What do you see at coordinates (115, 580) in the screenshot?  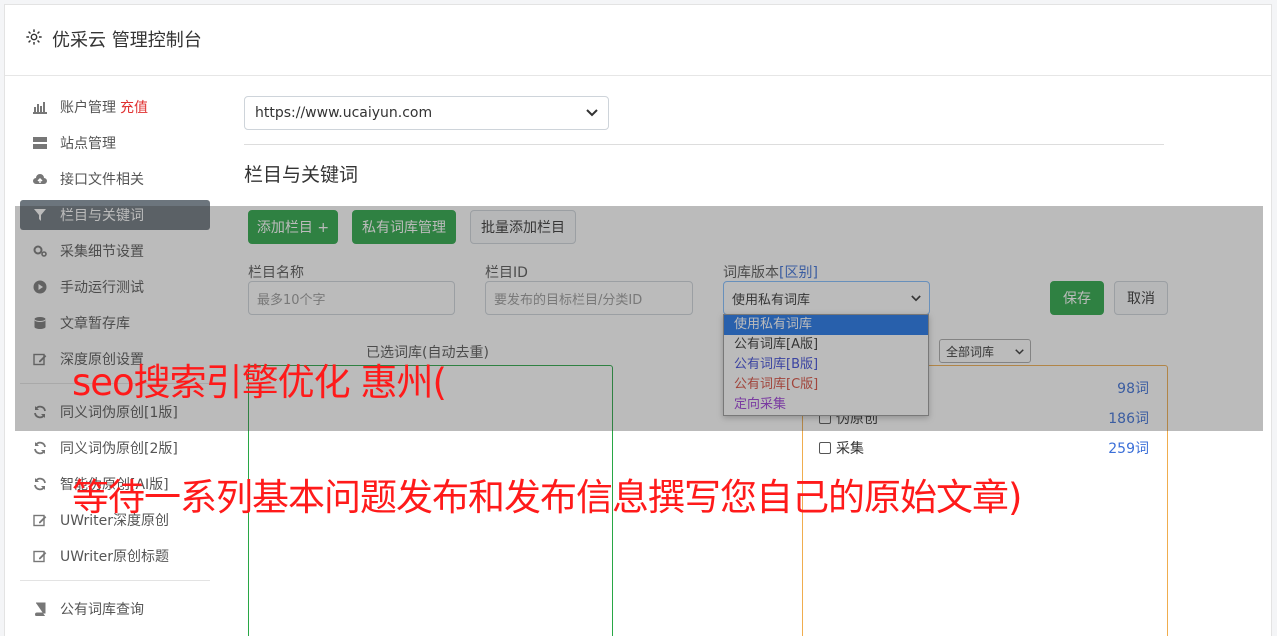 I see `sidebar-divider` at bounding box center [115, 580].